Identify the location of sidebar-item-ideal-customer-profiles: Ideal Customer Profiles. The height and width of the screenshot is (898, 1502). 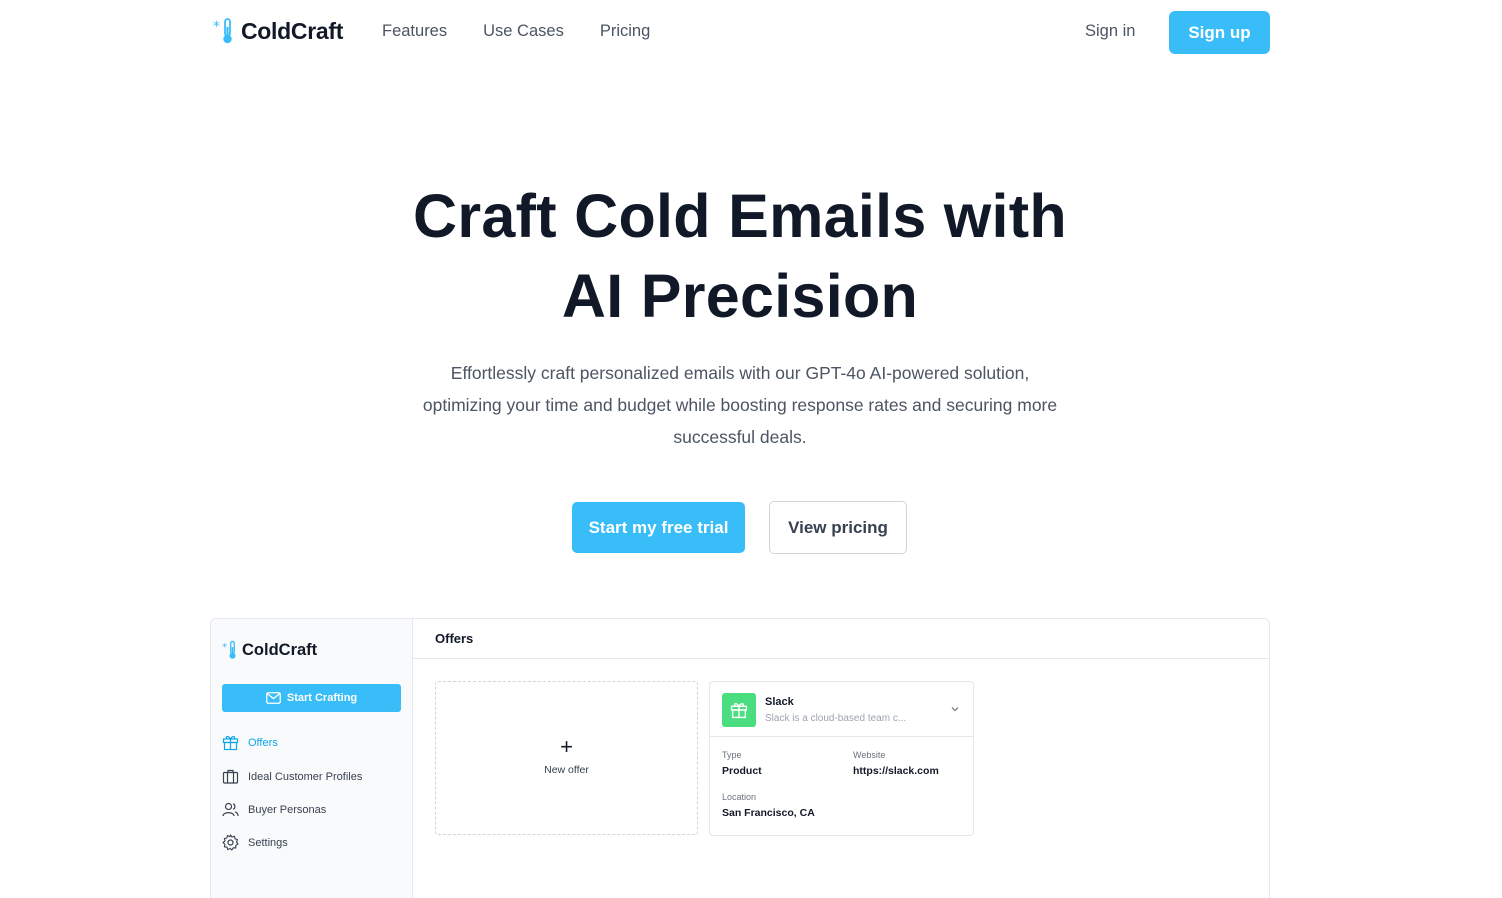
(292, 776).